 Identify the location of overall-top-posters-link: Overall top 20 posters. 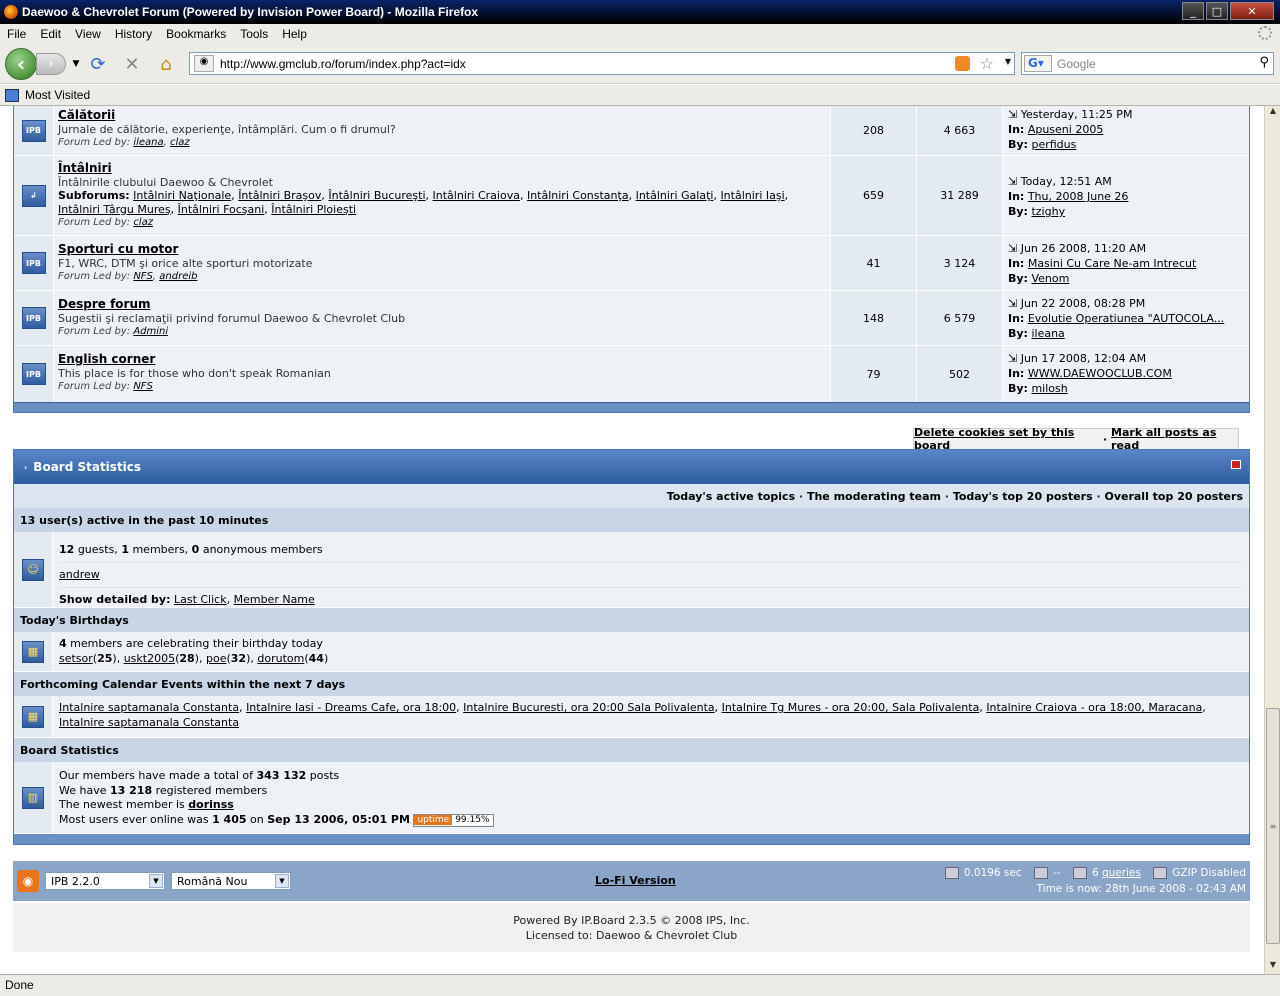
(1173, 496).